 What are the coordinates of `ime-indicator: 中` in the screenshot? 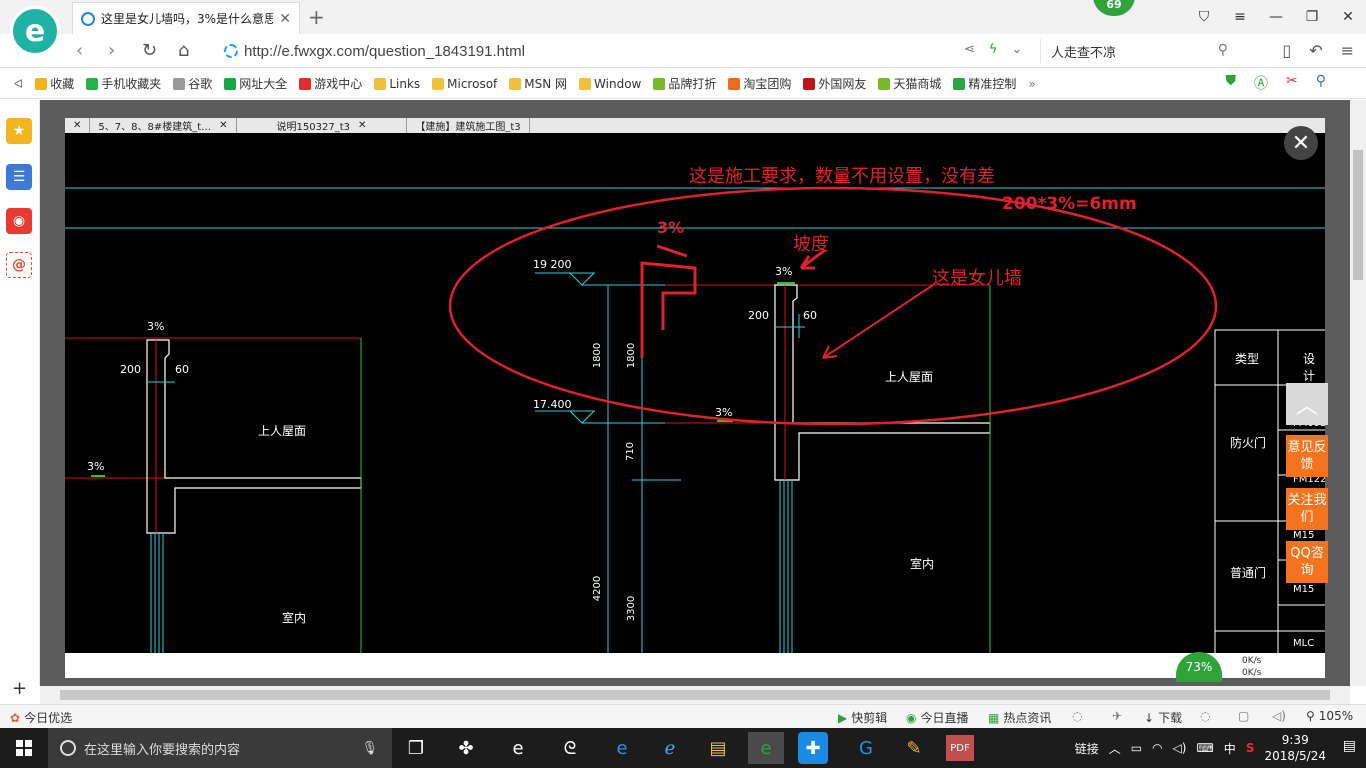 It's located at (1230, 748).